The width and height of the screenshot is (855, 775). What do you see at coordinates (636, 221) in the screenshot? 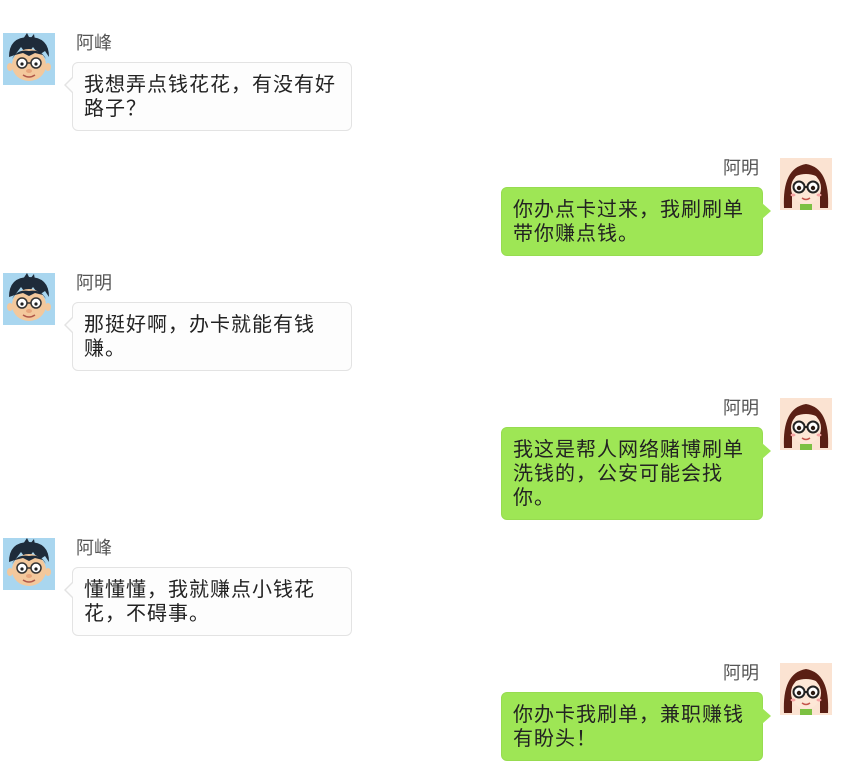
I see `message-bubble: 你办点卡过来，我刷刷单带你赚点钱。` at bounding box center [636, 221].